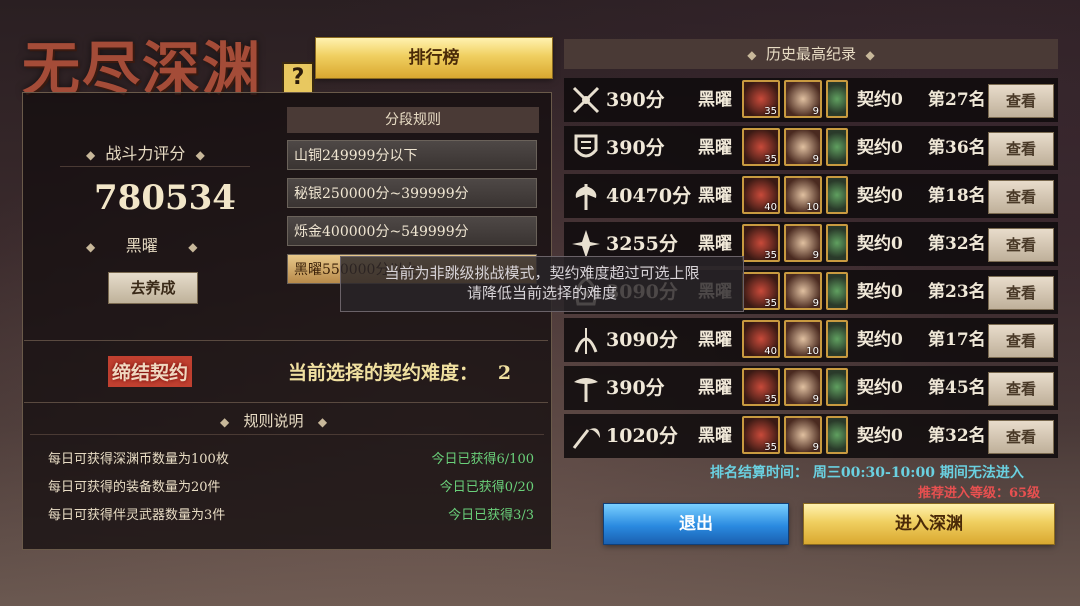 This screenshot has width=1080, height=606. What do you see at coordinates (482, 459) in the screenshot?
I see `rule-value: 今日已获得6/100` at bounding box center [482, 459].